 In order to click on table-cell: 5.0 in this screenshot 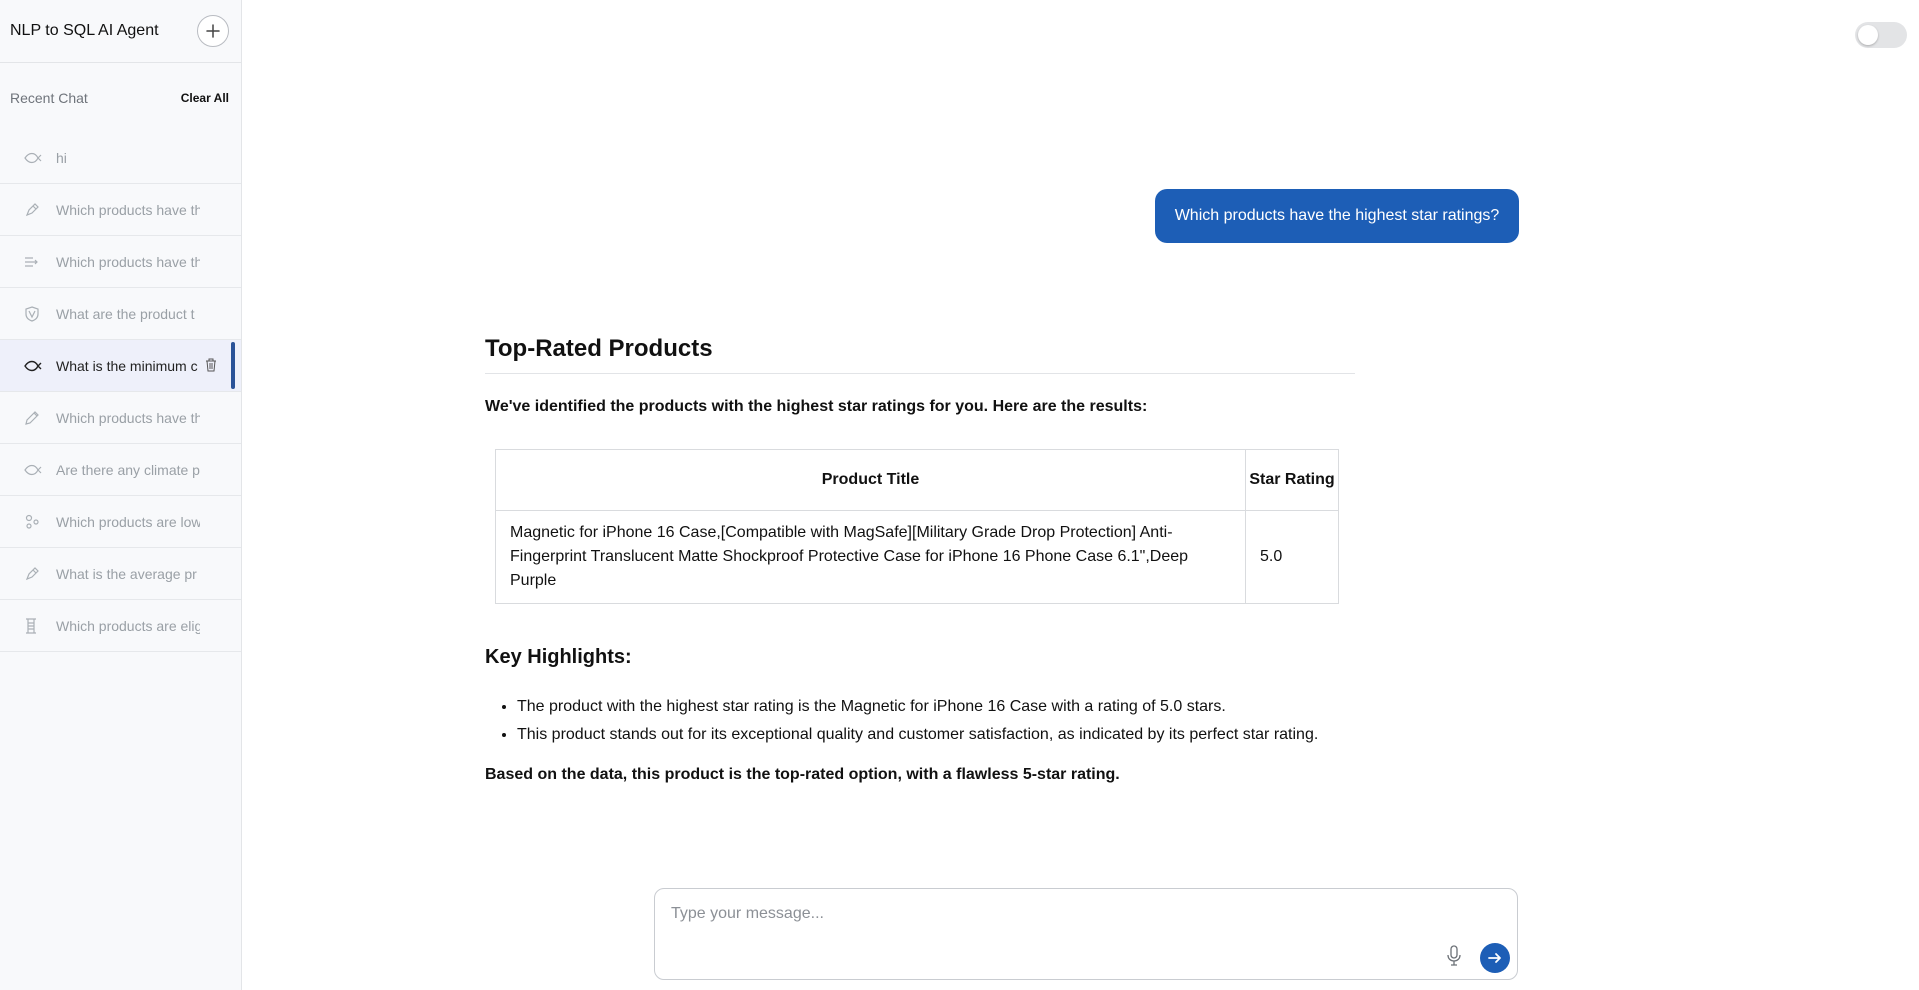, I will do `click(1292, 557)`.